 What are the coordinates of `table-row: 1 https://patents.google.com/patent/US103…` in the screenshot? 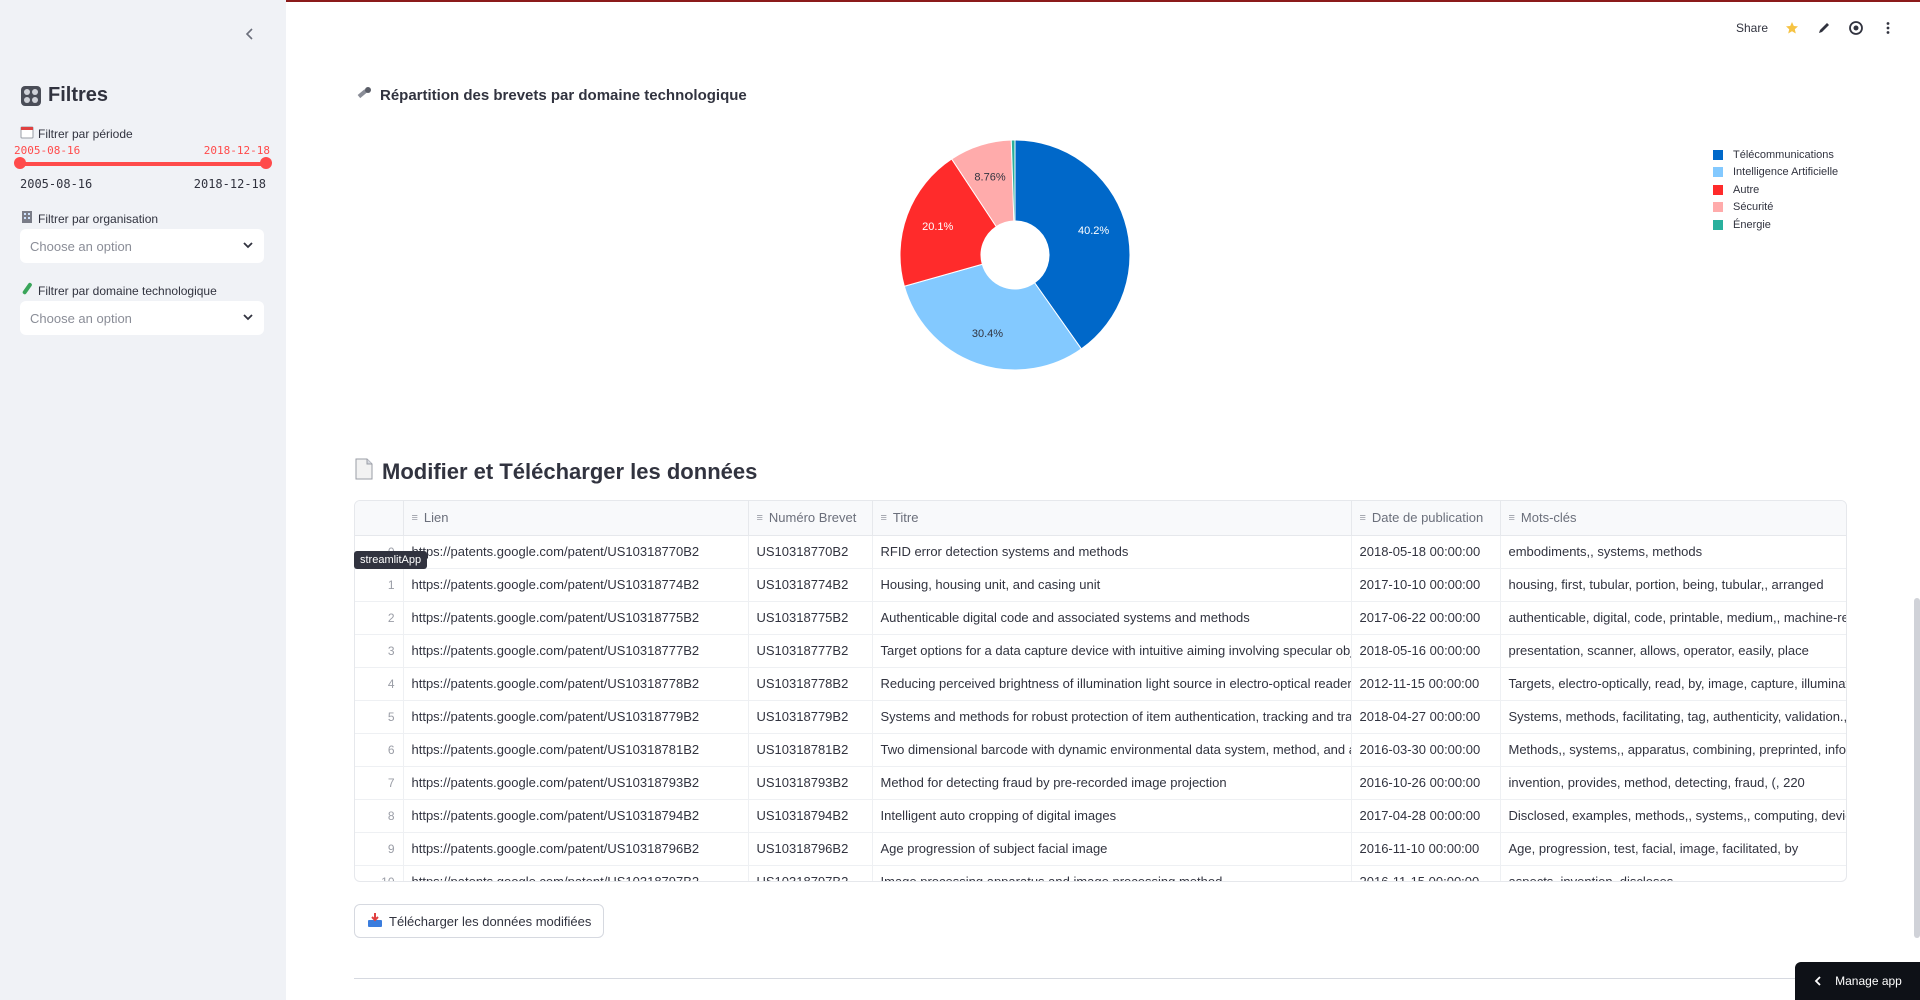 It's located at (1100, 585).